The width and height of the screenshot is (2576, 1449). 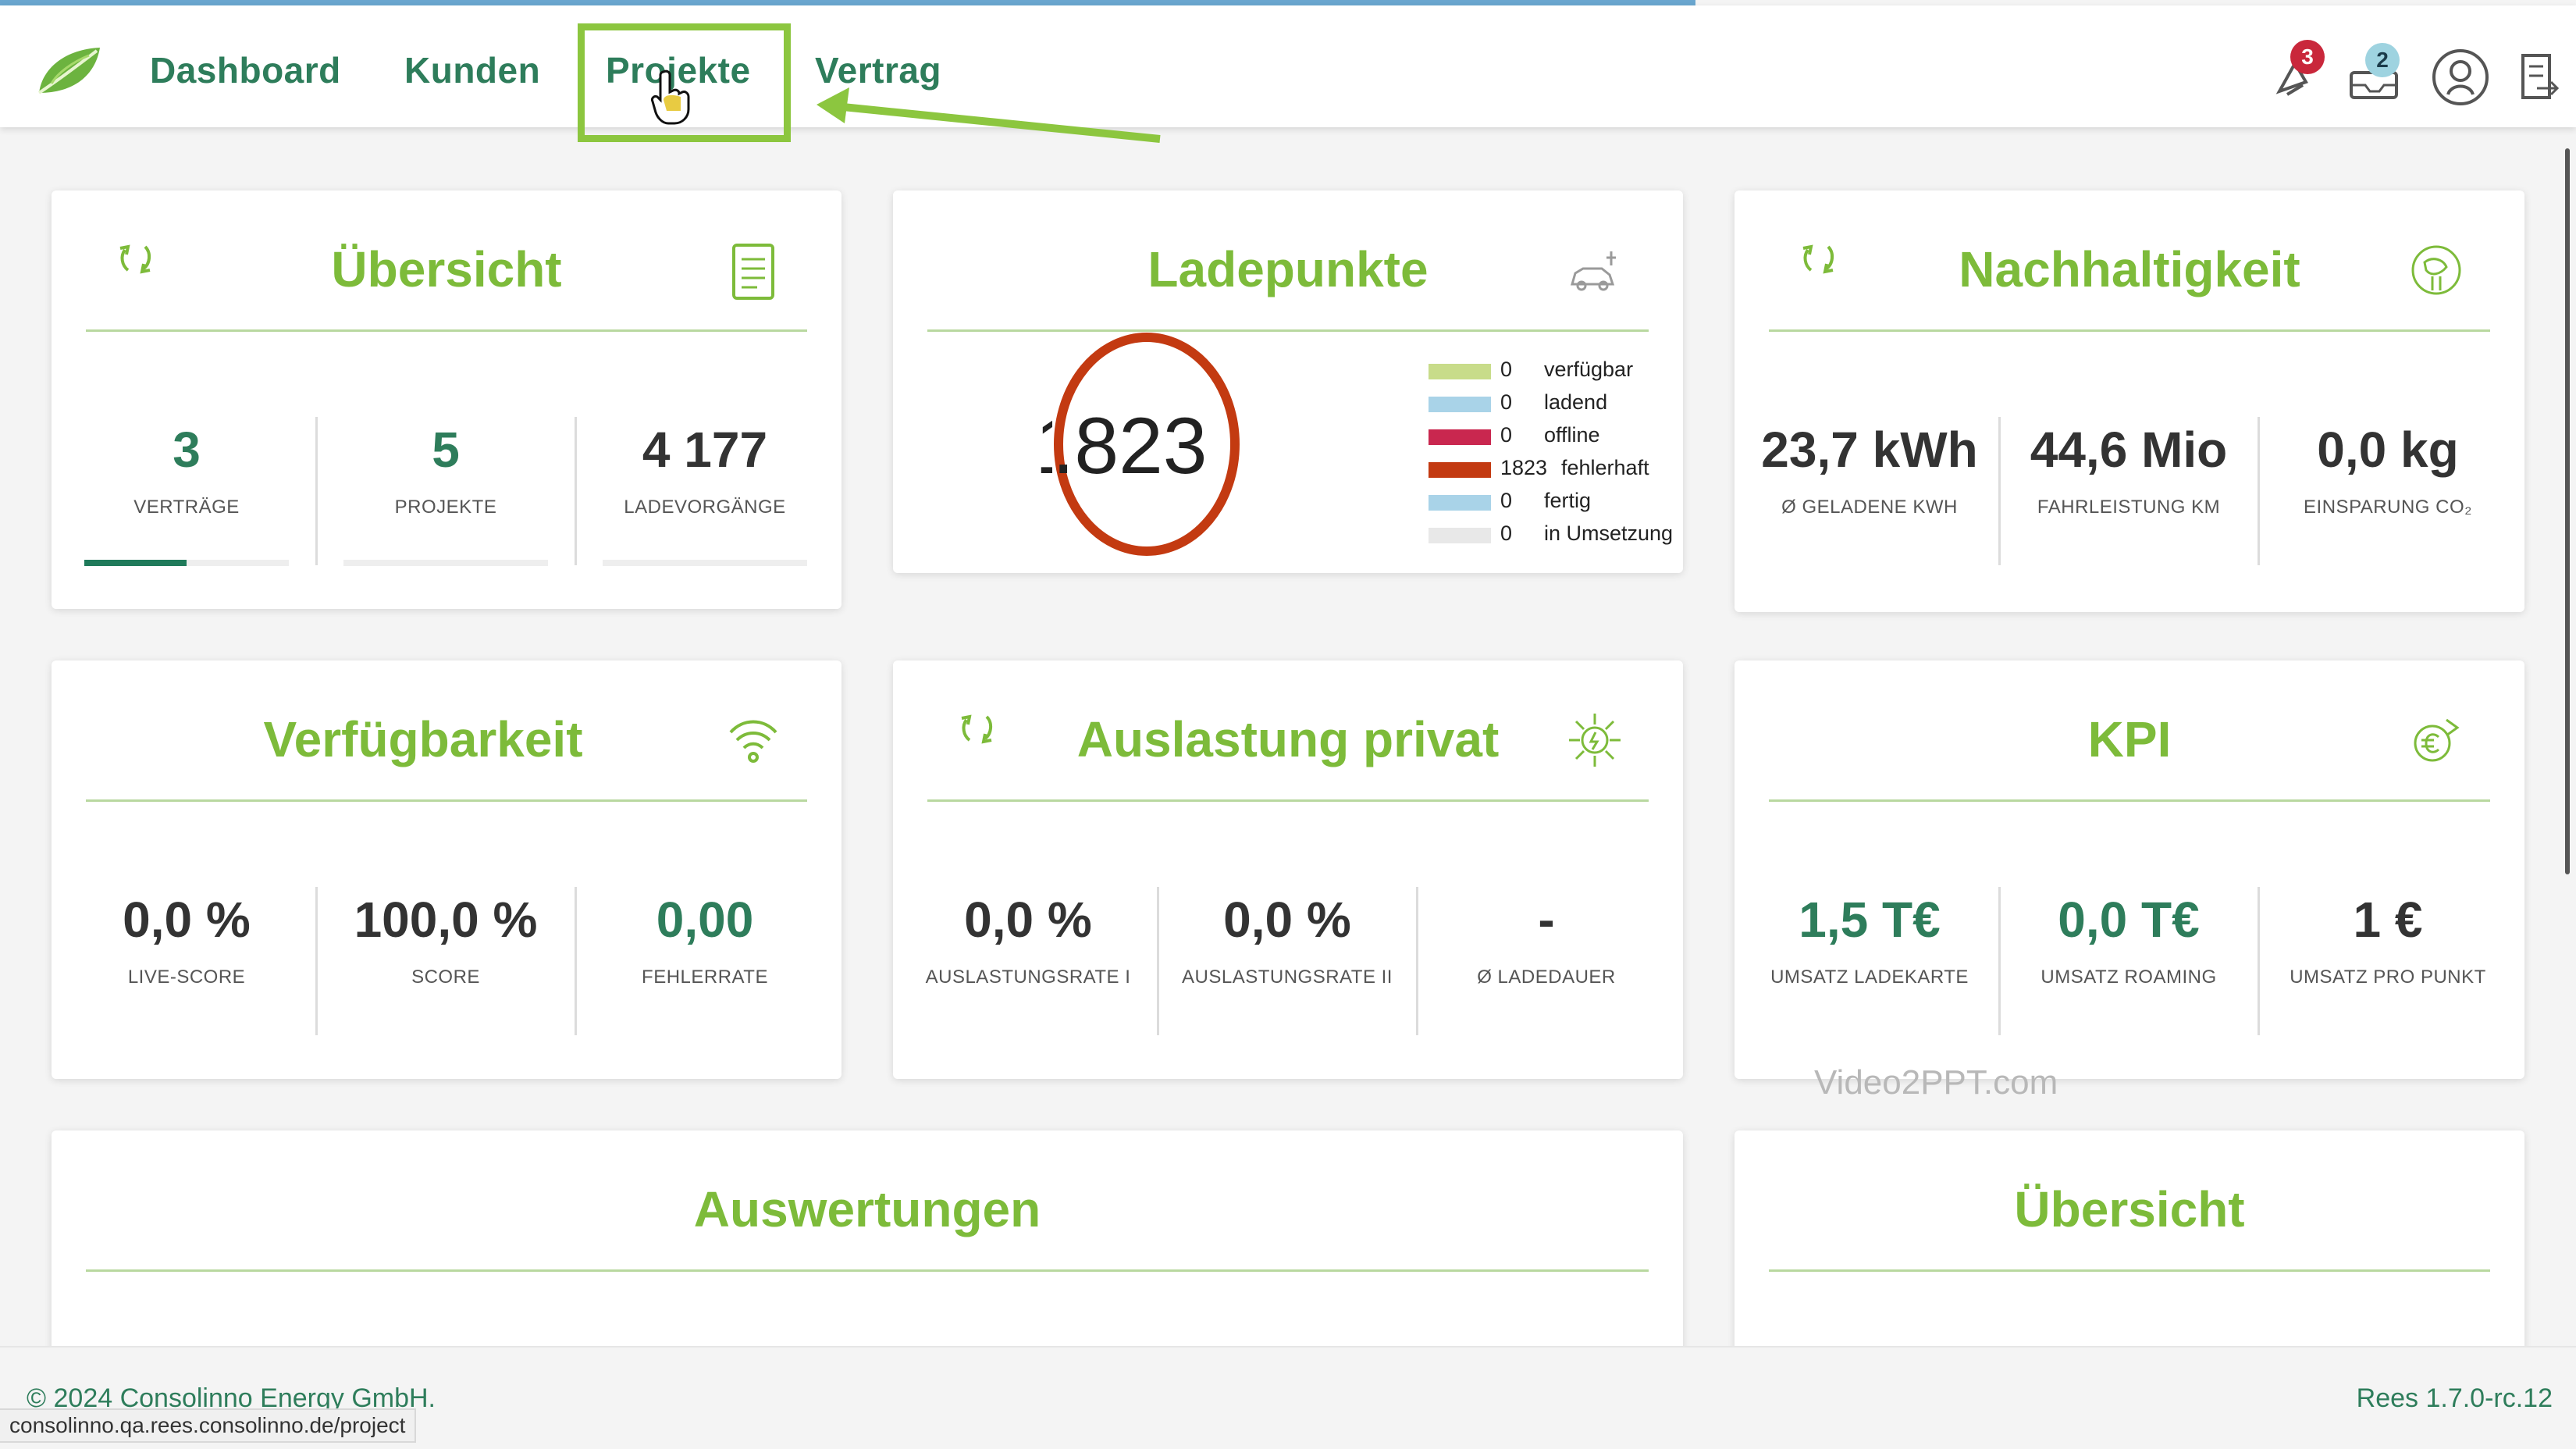 What do you see at coordinates (1595, 740) in the screenshot?
I see `energy-burst-icon` at bounding box center [1595, 740].